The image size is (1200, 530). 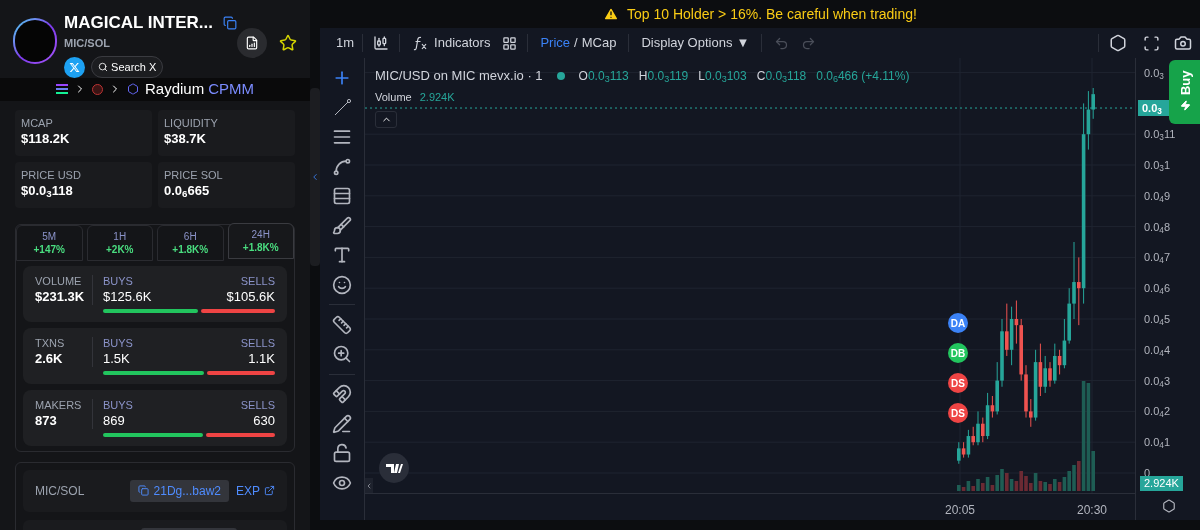 I want to click on stat-label: PRICE SOL, so click(x=194, y=174).